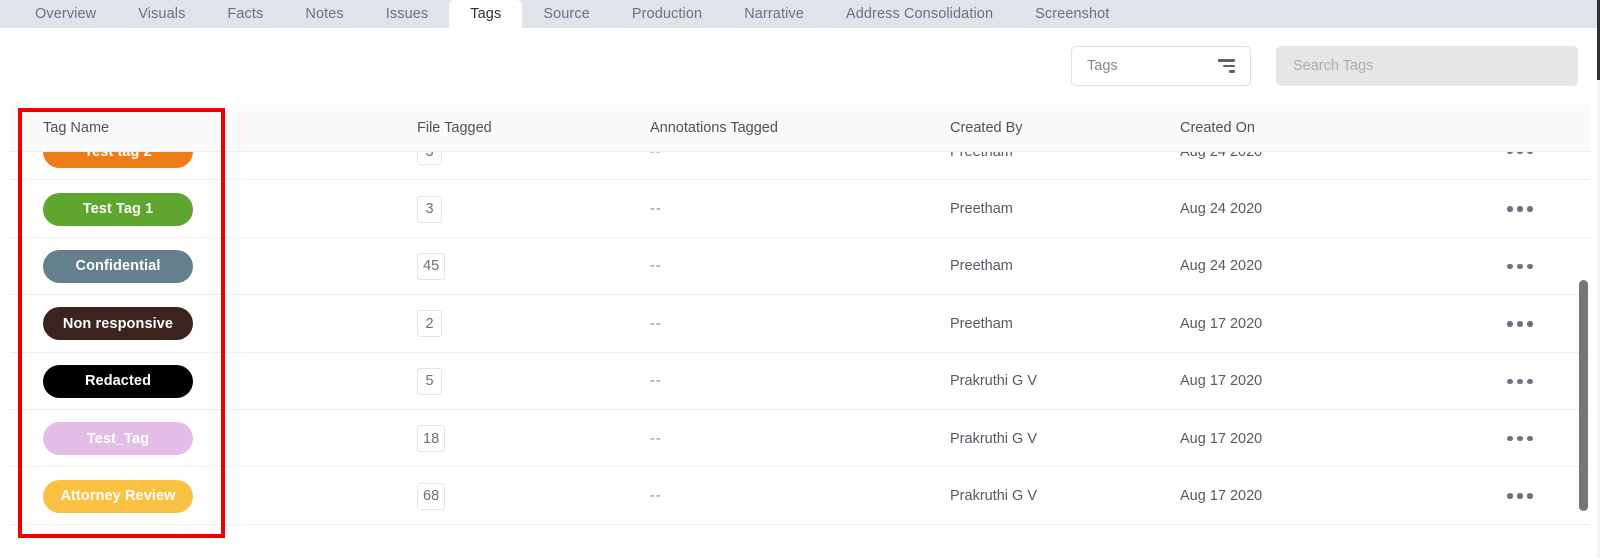 Image resolution: width=1600 pixels, height=558 pixels. Describe the element at coordinates (1072, 14) in the screenshot. I see `tab-screenshot: Screenshot` at that location.